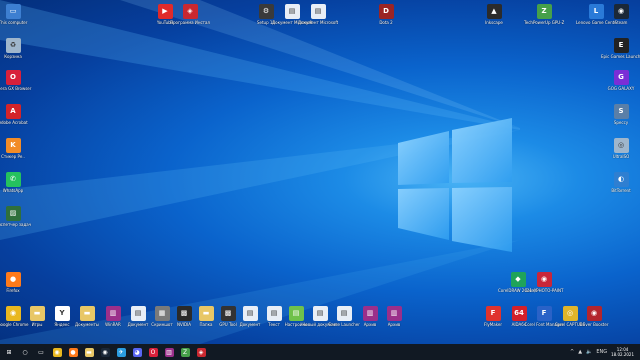  I want to click on taskbar-button-start: ⊞, so click(9, 352).